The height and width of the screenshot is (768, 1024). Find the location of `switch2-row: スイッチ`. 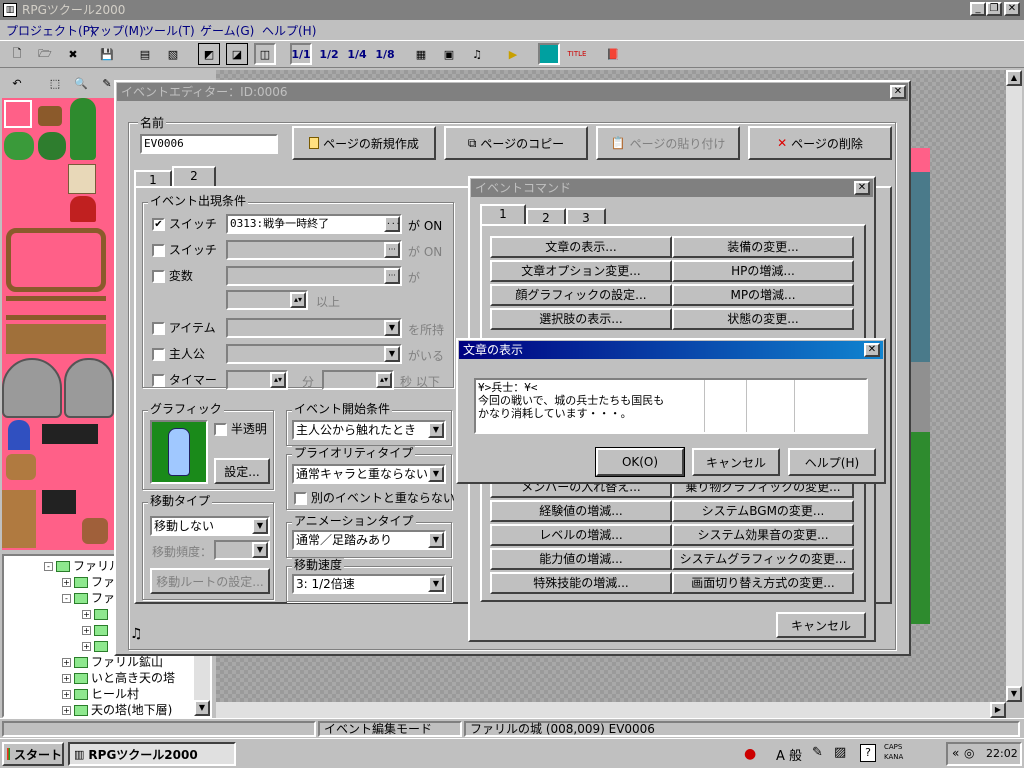

switch2-row: スイッチ is located at coordinates (184, 249).